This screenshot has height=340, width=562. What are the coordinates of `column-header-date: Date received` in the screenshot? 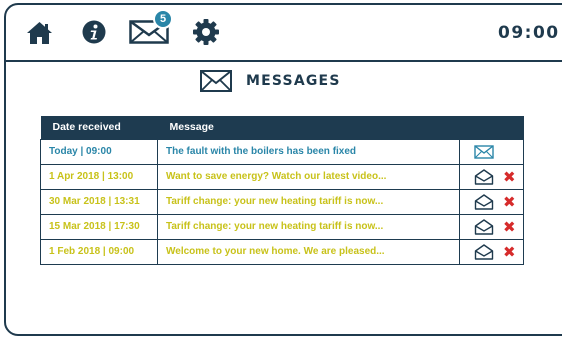 It's located at (99, 127).